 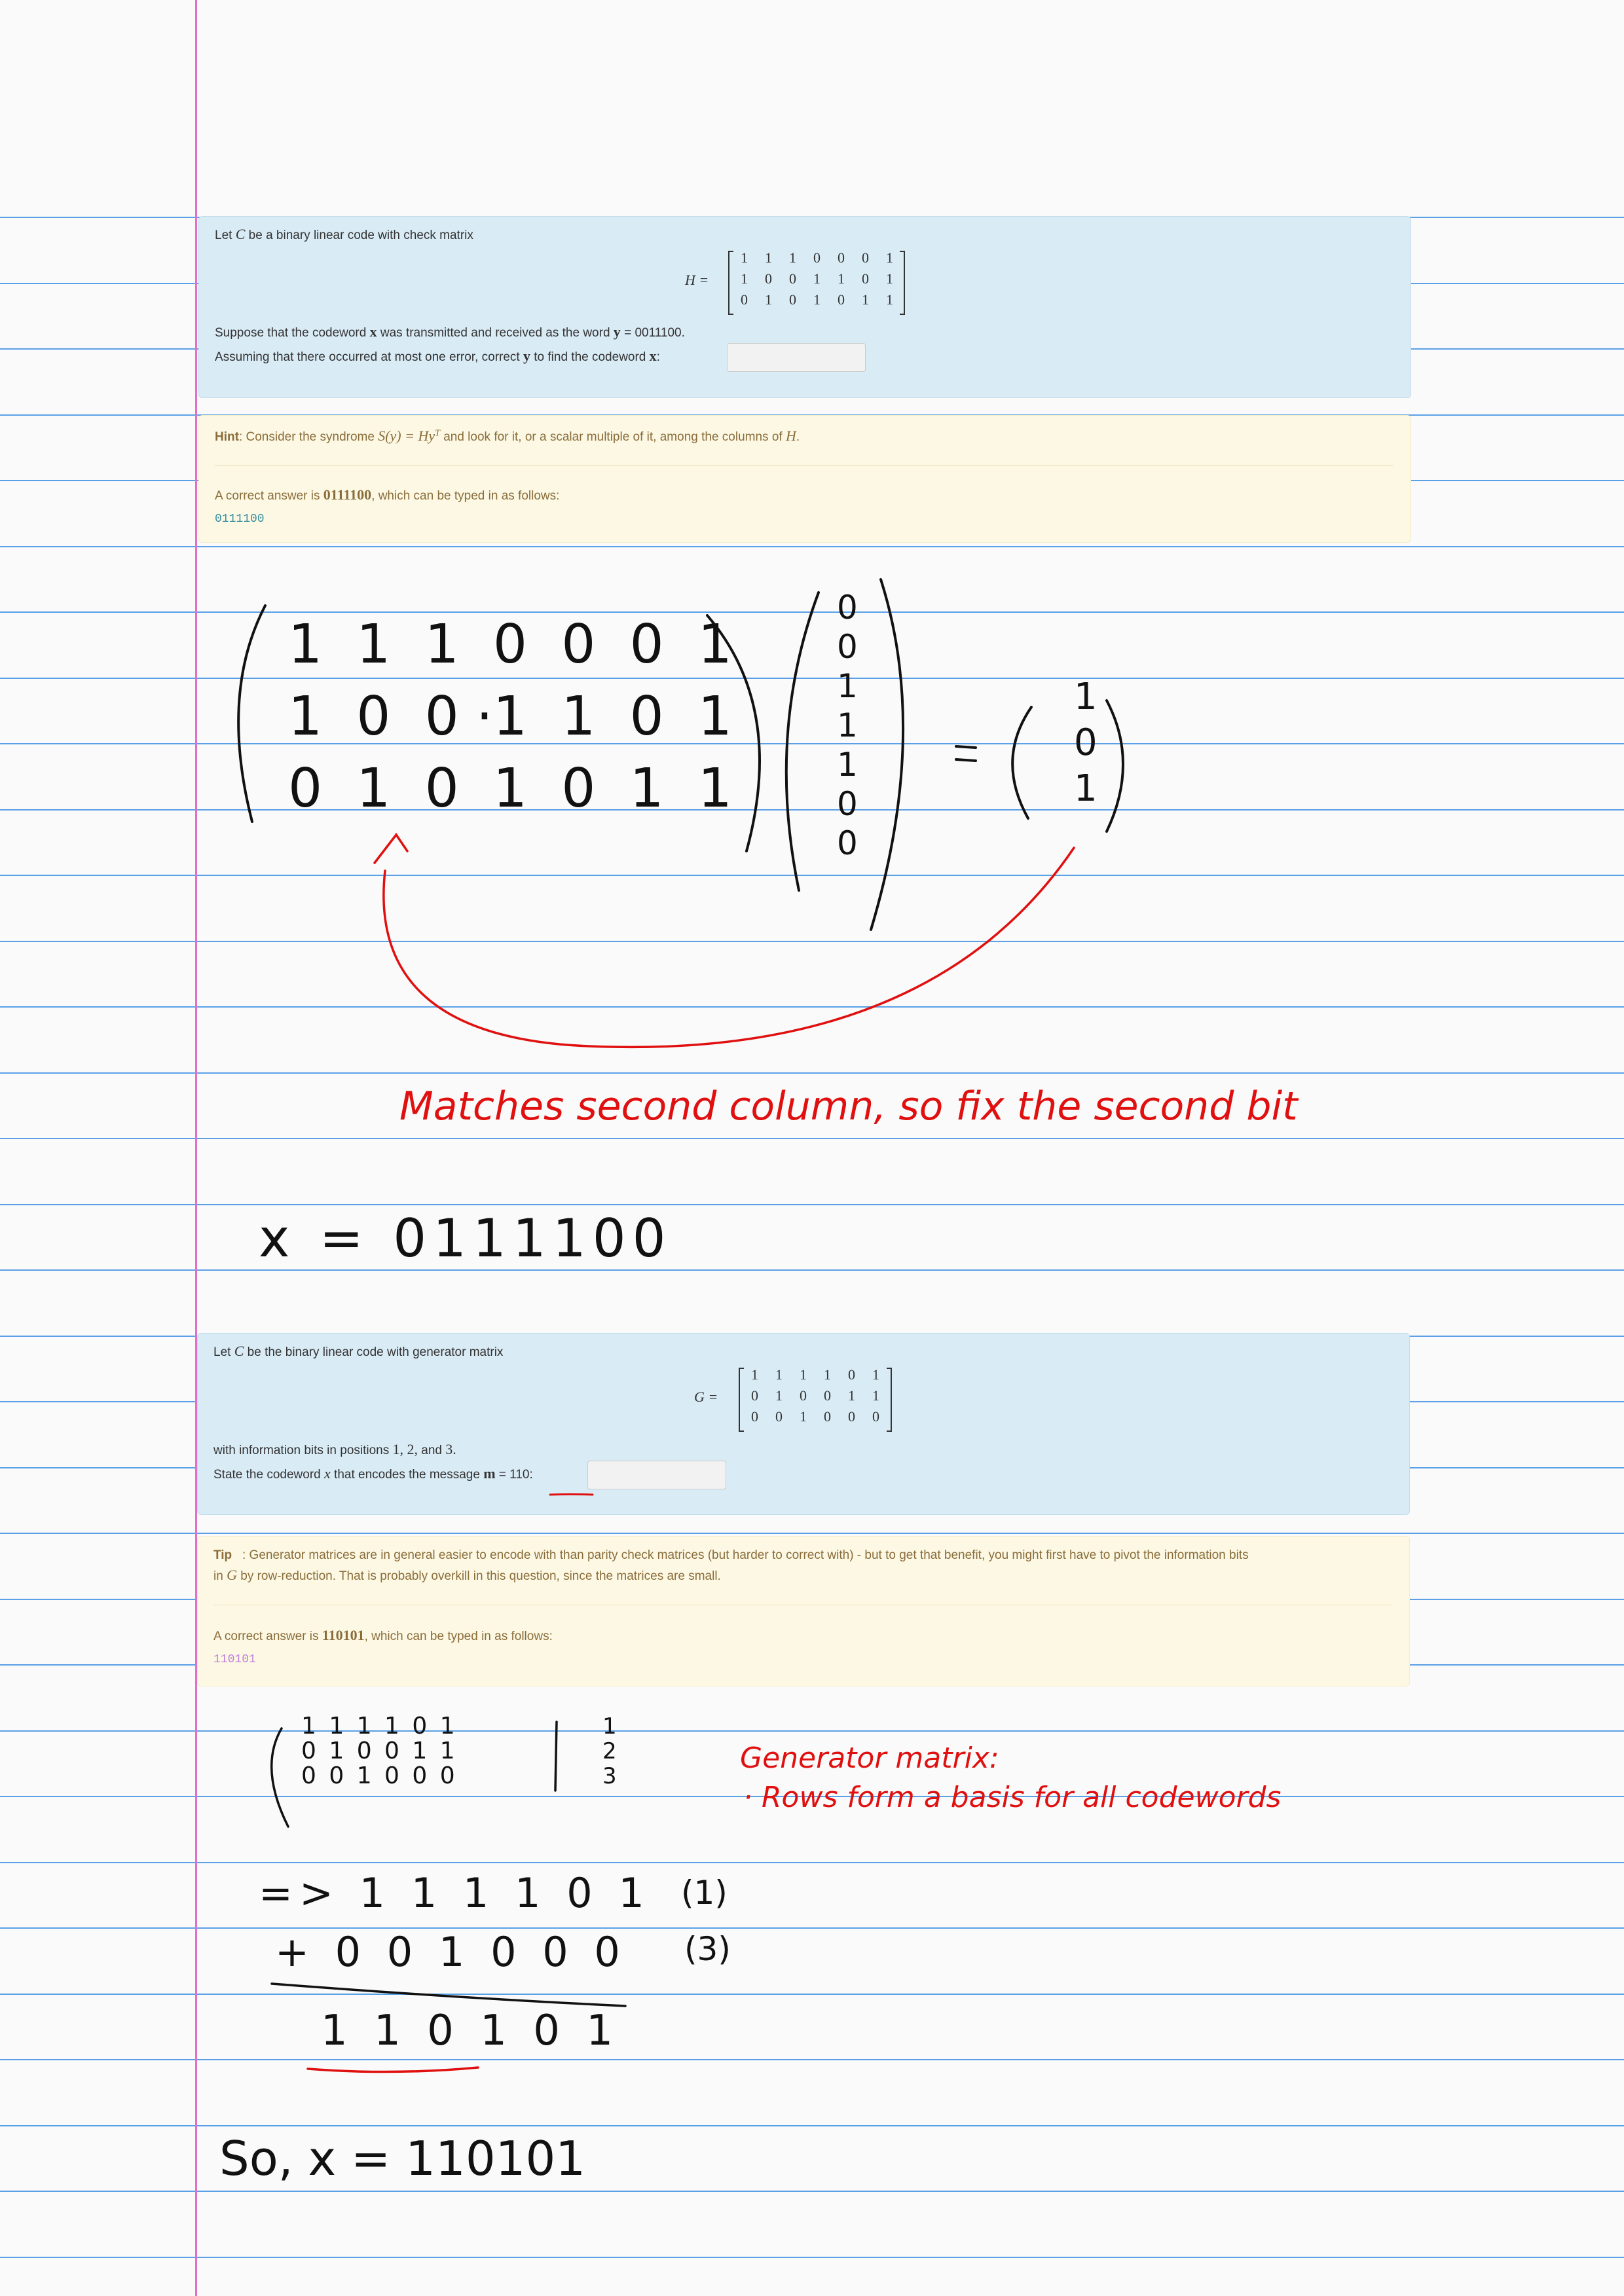 What do you see at coordinates (379, 1726) in the screenshot?
I see `generator-sketch-row: 1 1 1 1 0 1` at bounding box center [379, 1726].